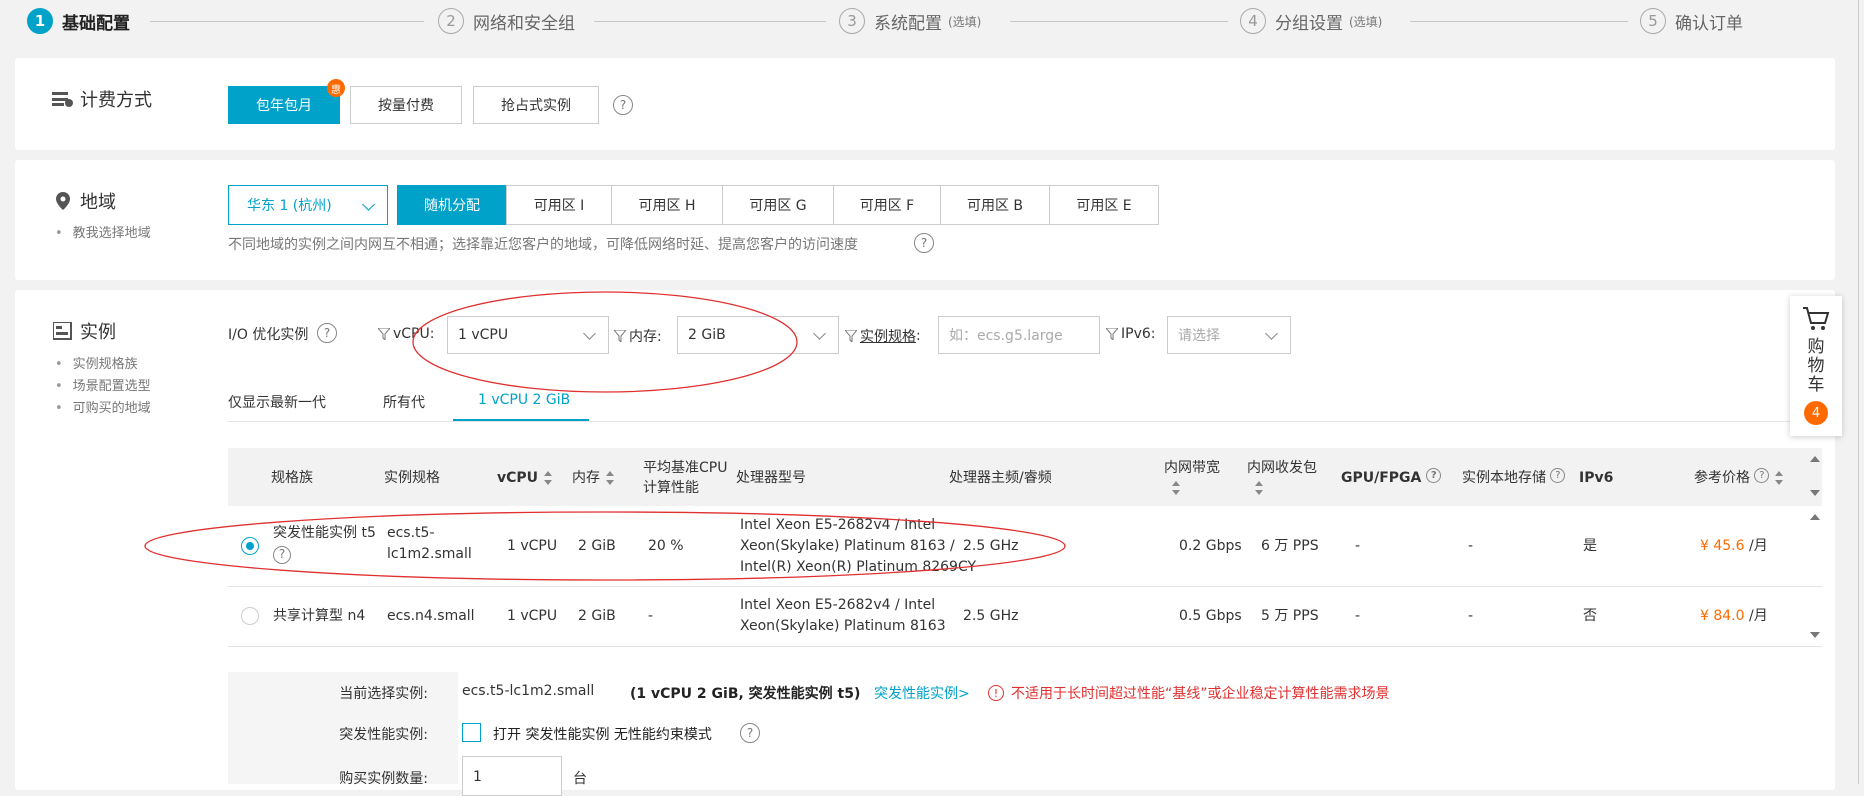 The width and height of the screenshot is (1864, 796). Describe the element at coordinates (1816, 347) in the screenshot. I see `cart-label-char: 购` at that location.